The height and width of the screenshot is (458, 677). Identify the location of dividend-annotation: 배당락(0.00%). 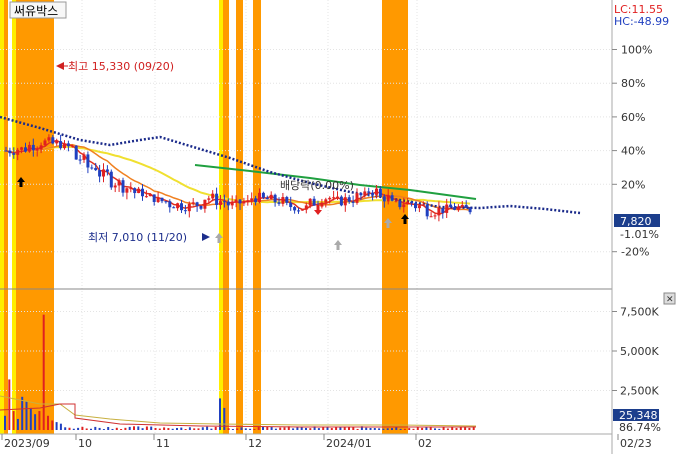
(317, 185).